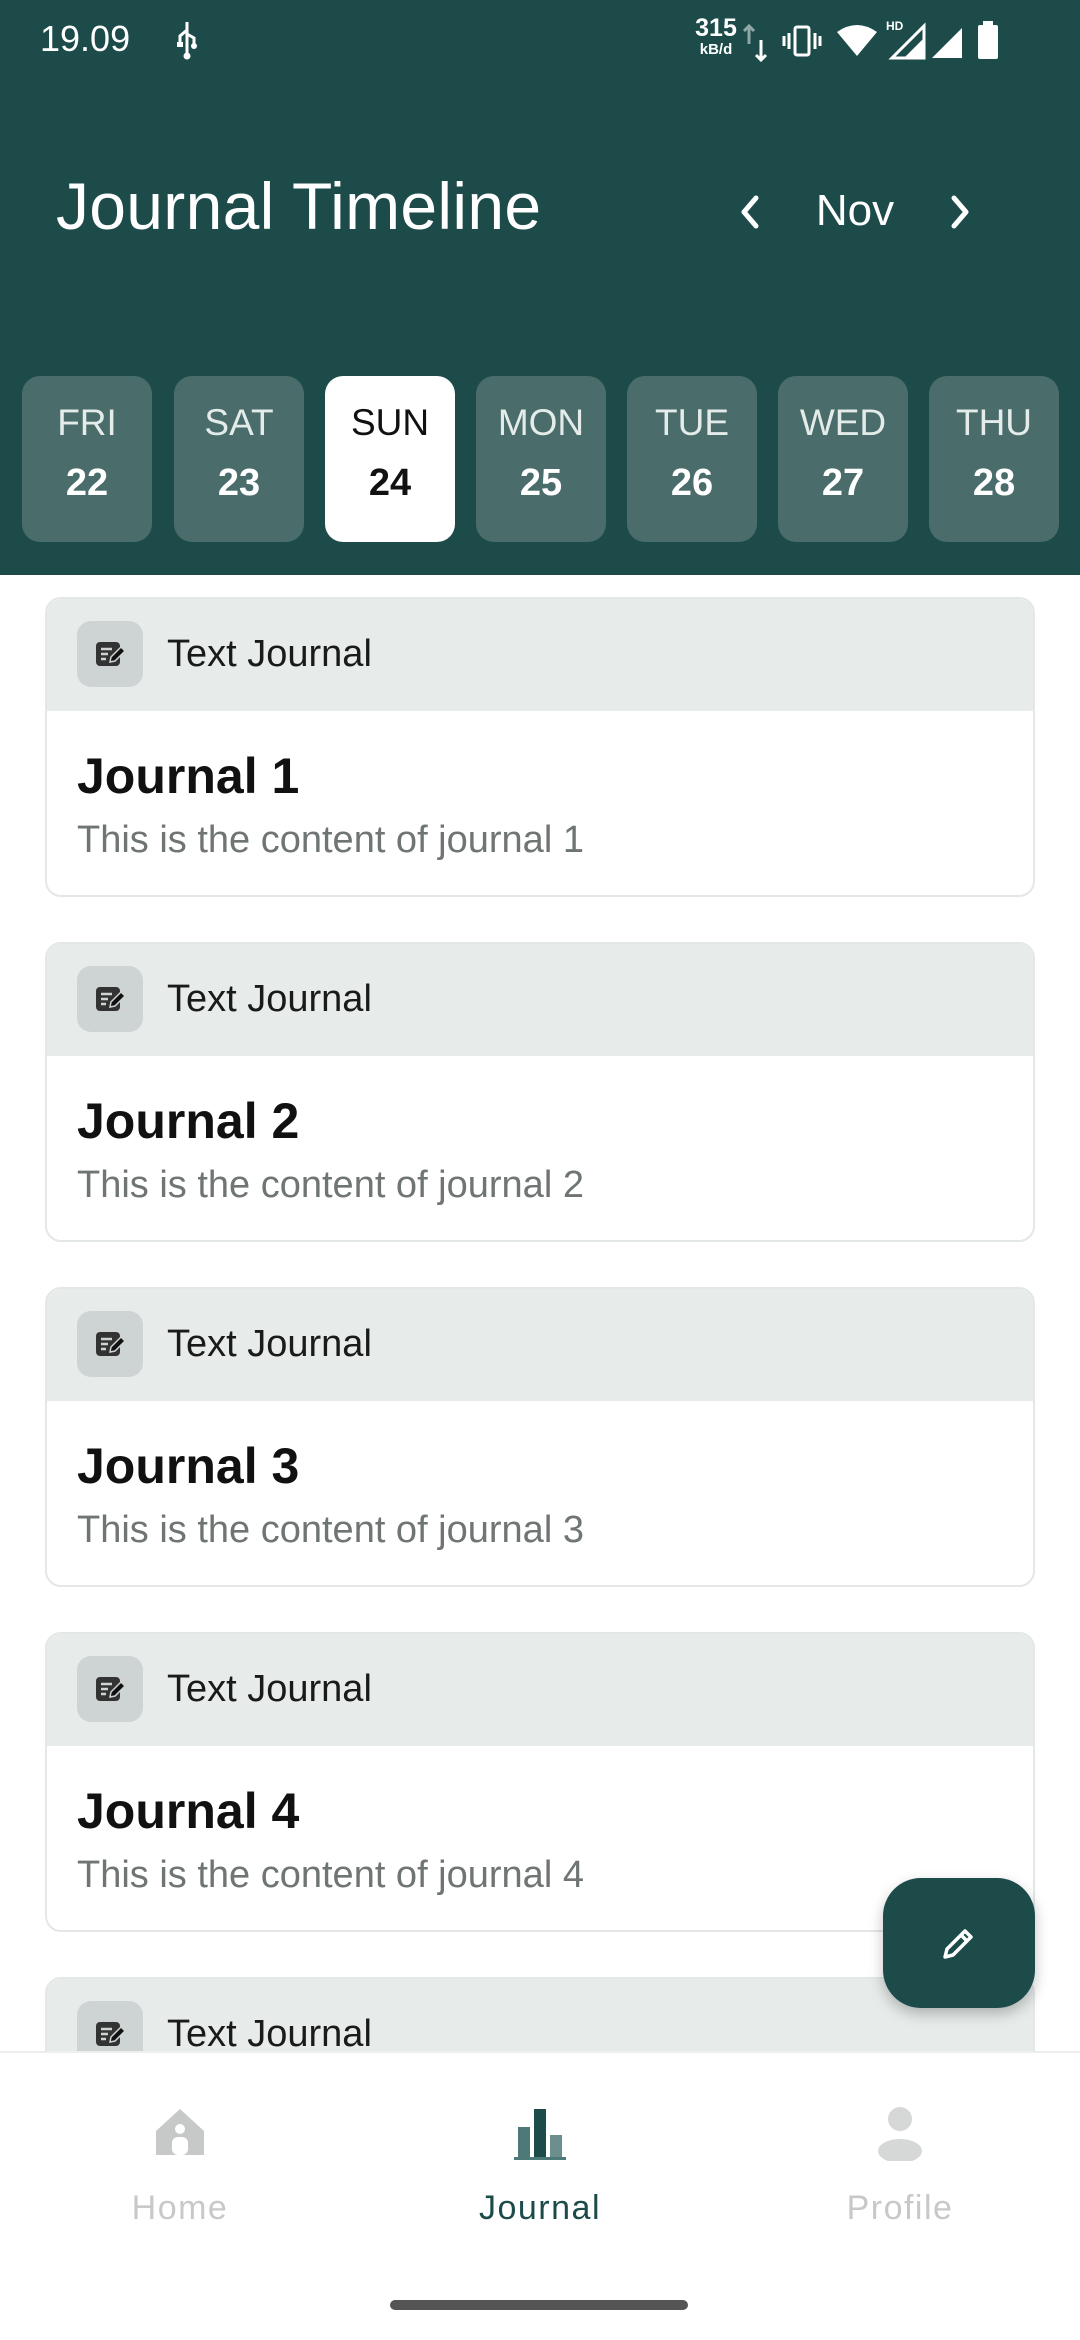  I want to click on day-chip-fri: FRI 22, so click(87, 459).